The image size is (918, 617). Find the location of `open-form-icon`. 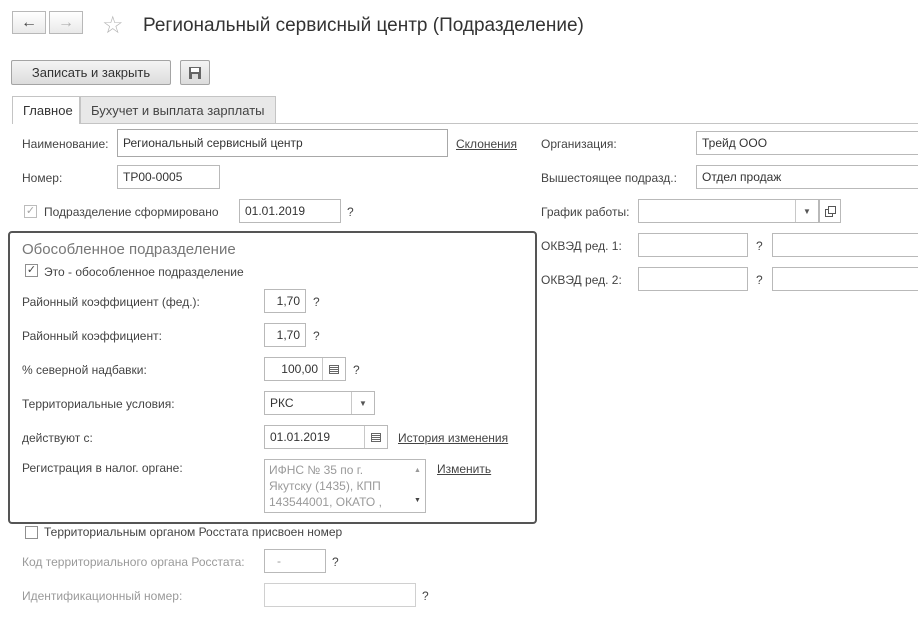

open-form-icon is located at coordinates (830, 211).